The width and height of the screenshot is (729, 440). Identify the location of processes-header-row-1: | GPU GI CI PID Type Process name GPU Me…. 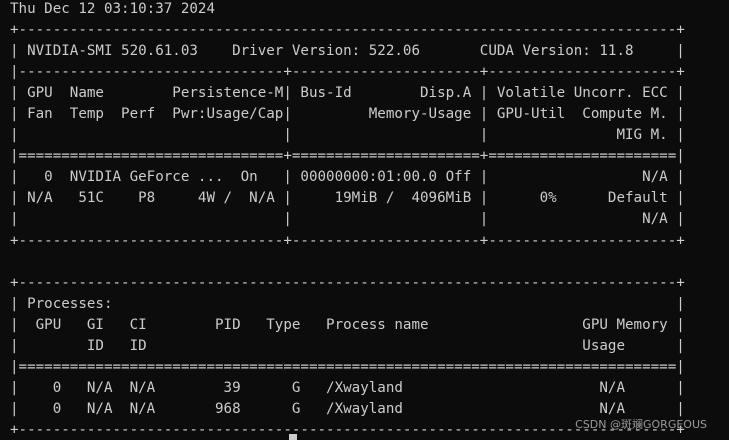
(347, 324).